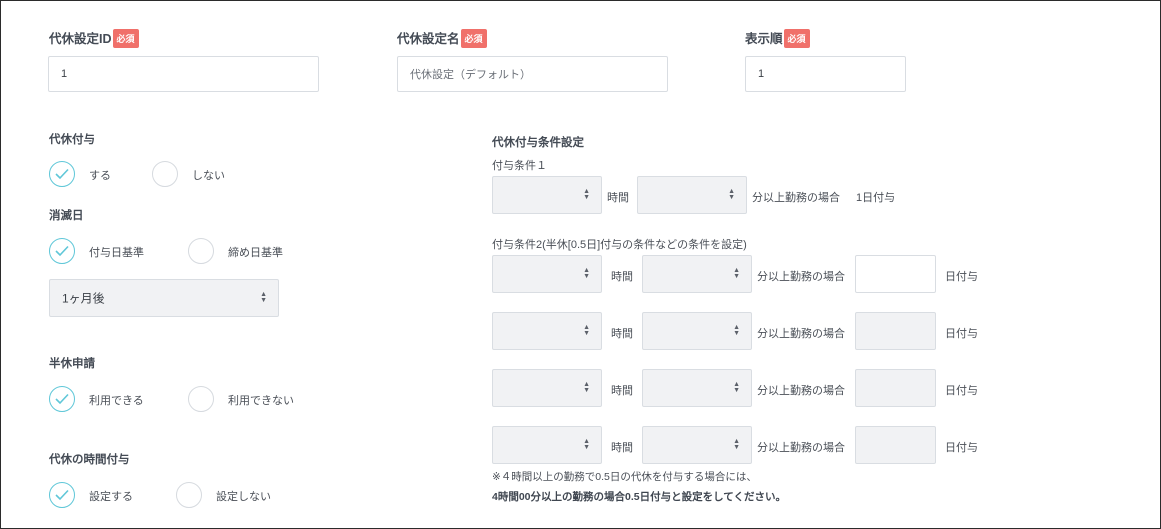 The height and width of the screenshot is (529, 1161). I want to click on expiry-closing-date-radio, so click(201, 251).